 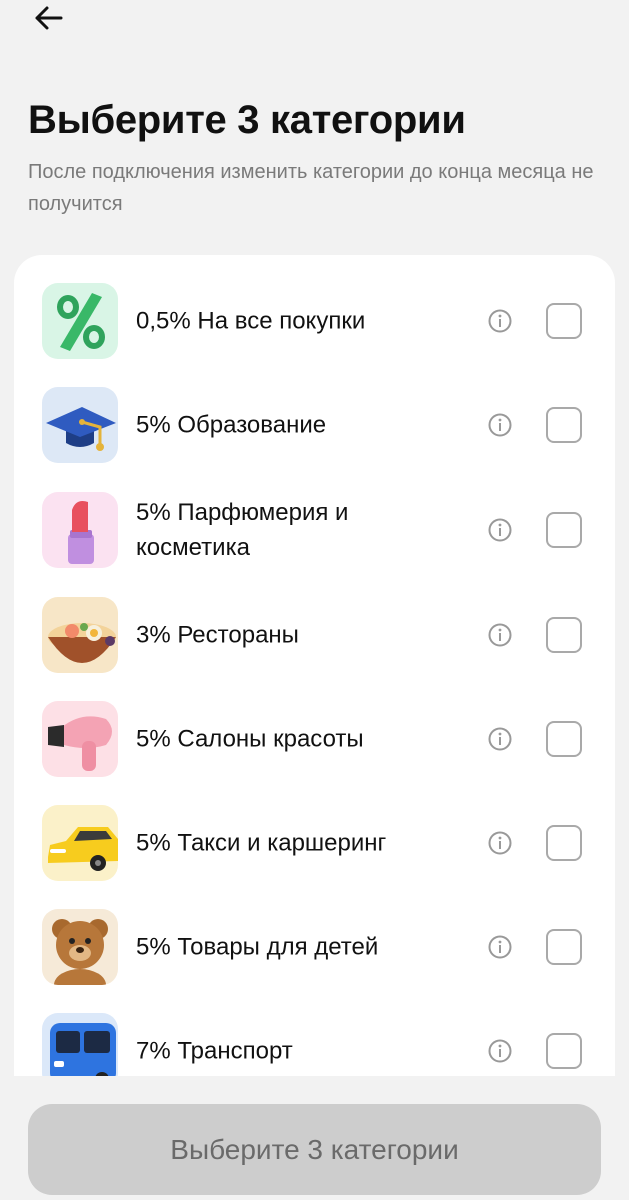 I want to click on category-row: 3% Рестораны, so click(x=314, y=635).